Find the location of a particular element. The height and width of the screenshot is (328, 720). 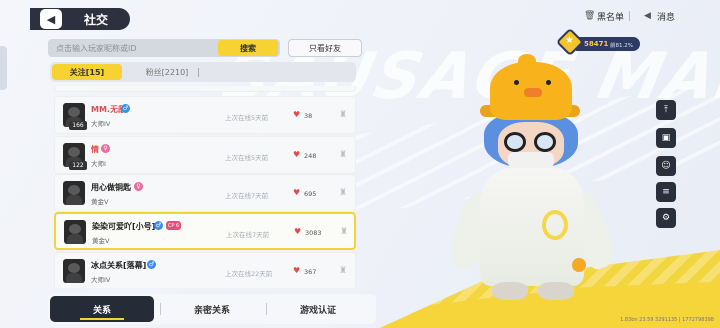

list-item: 用心做铜匙 ♀ 黄金V 上次在线7天前 ♥ 695 ♜ is located at coordinates (205, 193).